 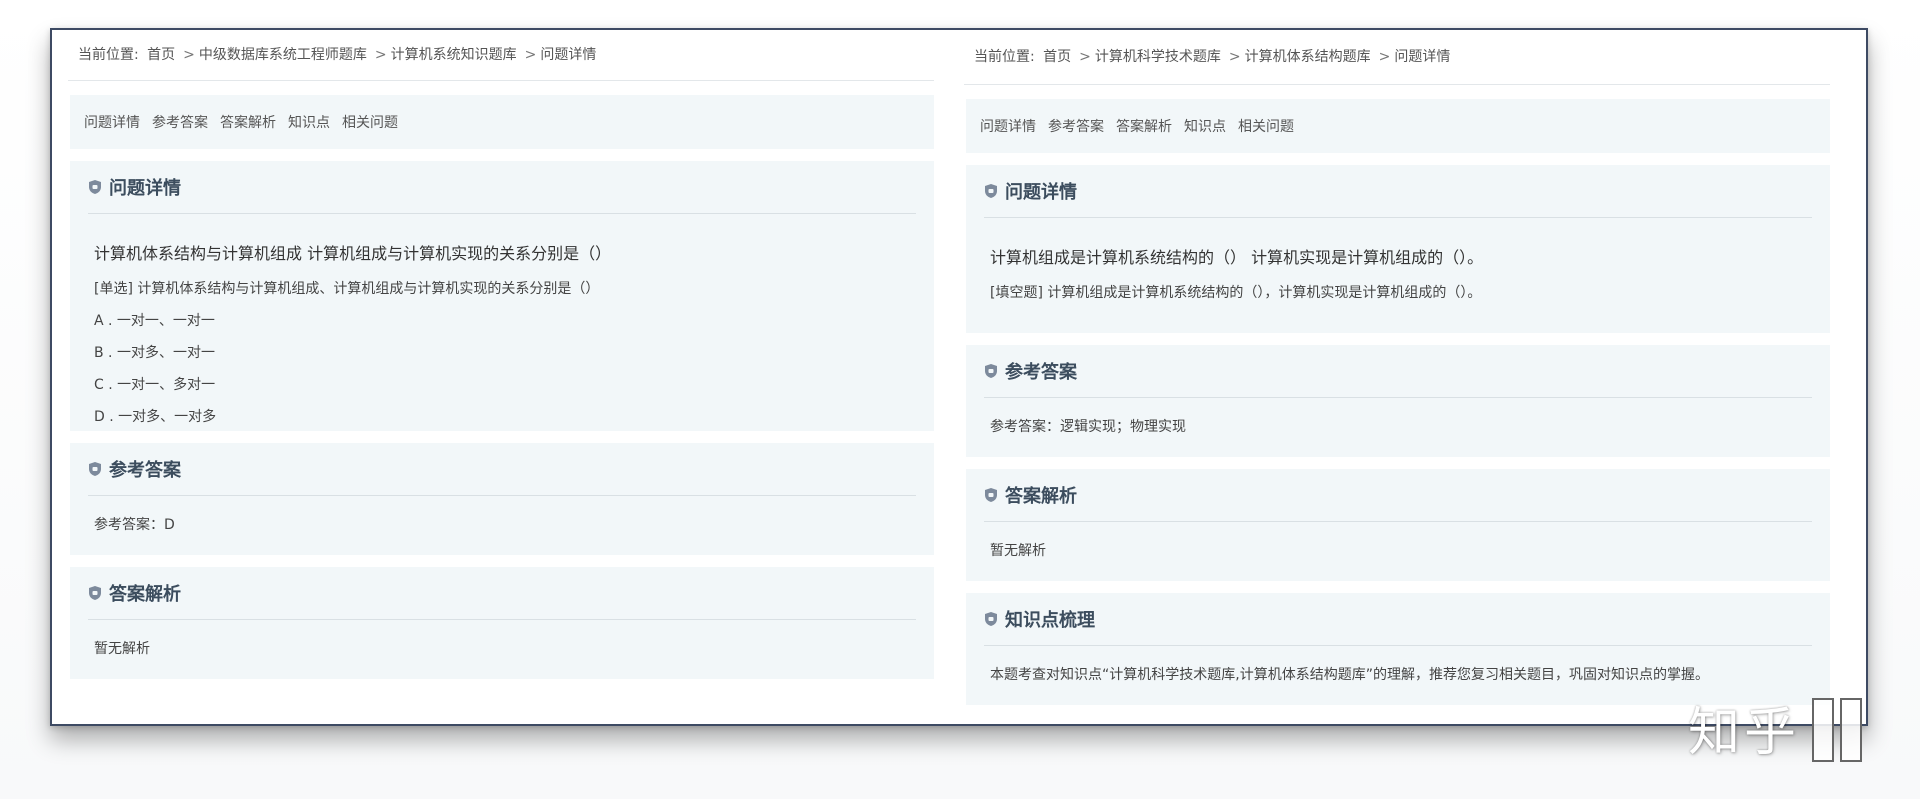 What do you see at coordinates (1237, 257) in the screenshot?
I see `question-title: 计算机组成是计算机系统结构的（） 计算机实现是计算机组成的（）。` at bounding box center [1237, 257].